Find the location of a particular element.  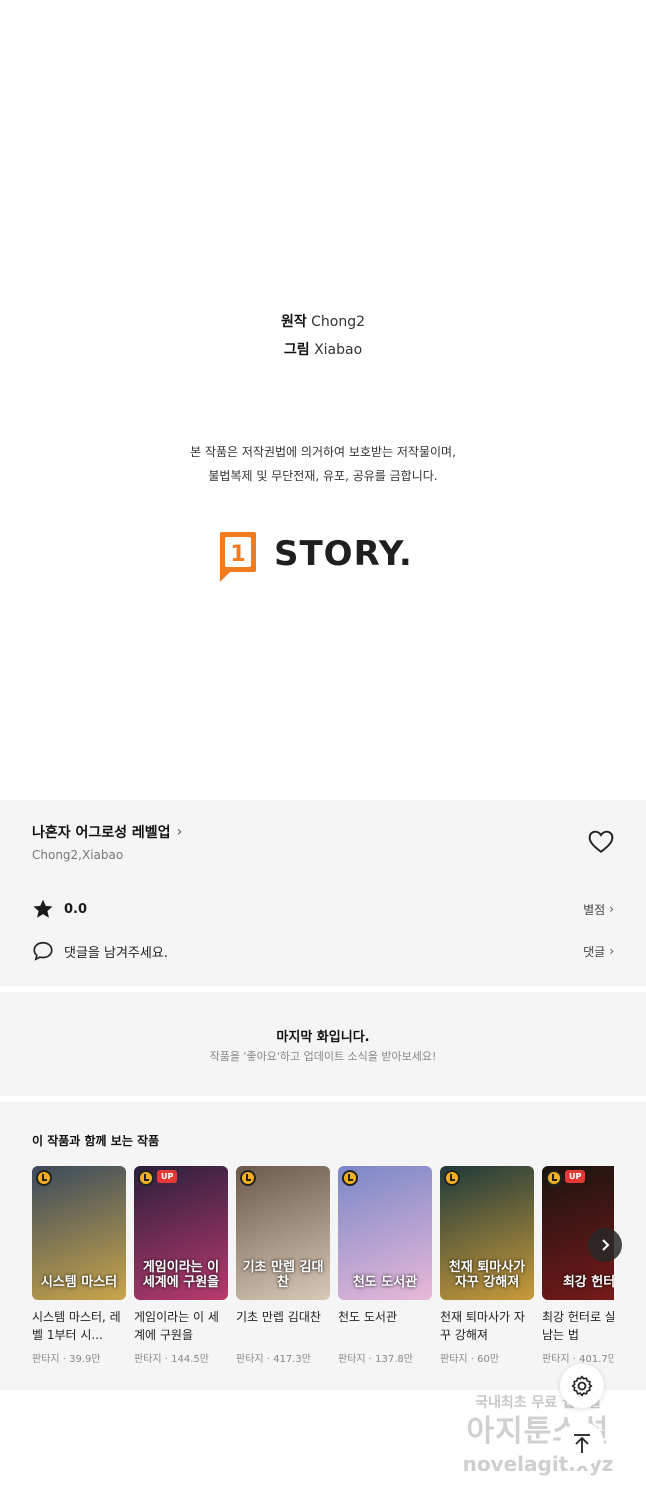

settings-button is located at coordinates (582, 1386).